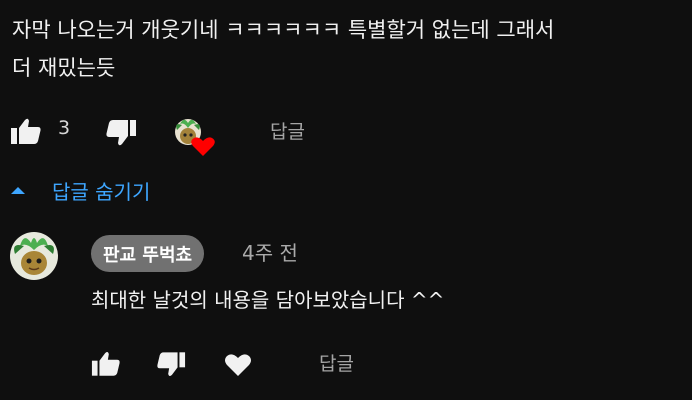 The height and width of the screenshot is (400, 692). What do you see at coordinates (270, 253) in the screenshot?
I see `reply-time: 4주 전` at bounding box center [270, 253].